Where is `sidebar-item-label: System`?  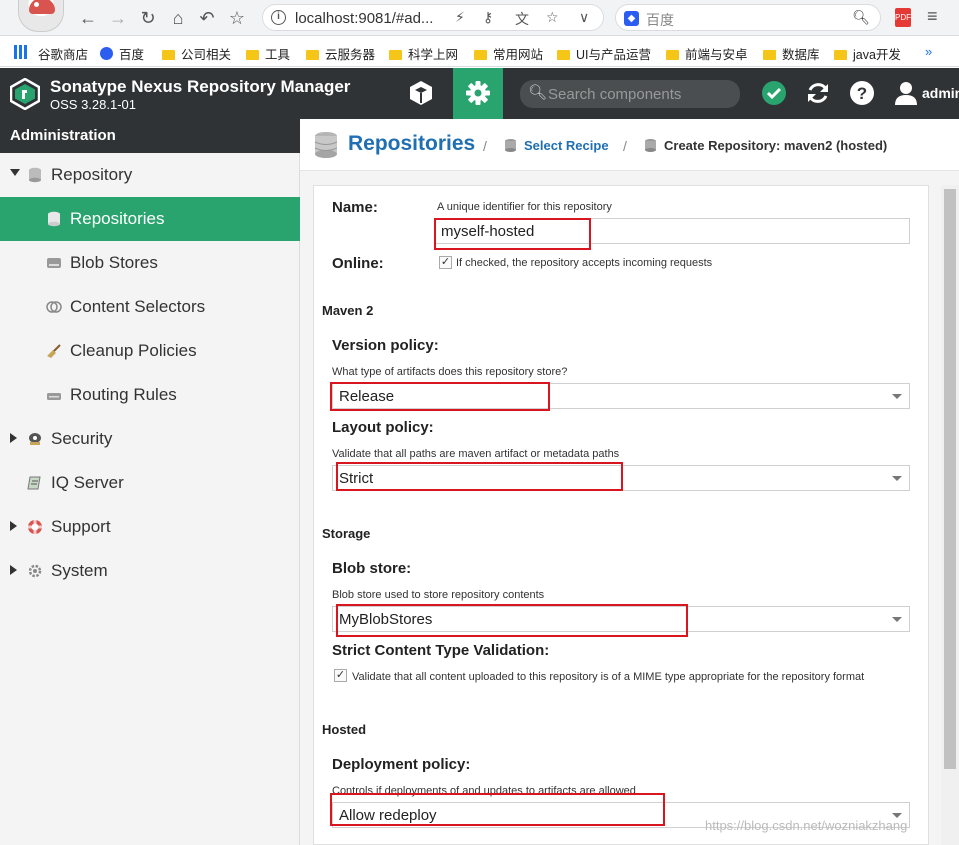 sidebar-item-label: System is located at coordinates (79, 570).